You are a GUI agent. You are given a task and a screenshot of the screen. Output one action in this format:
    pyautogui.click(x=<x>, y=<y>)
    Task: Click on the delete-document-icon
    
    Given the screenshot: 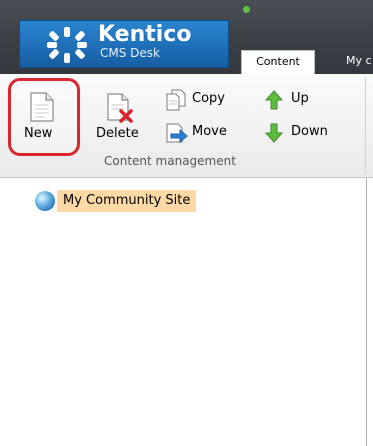 What is the action you would take?
    pyautogui.click(x=121, y=108)
    